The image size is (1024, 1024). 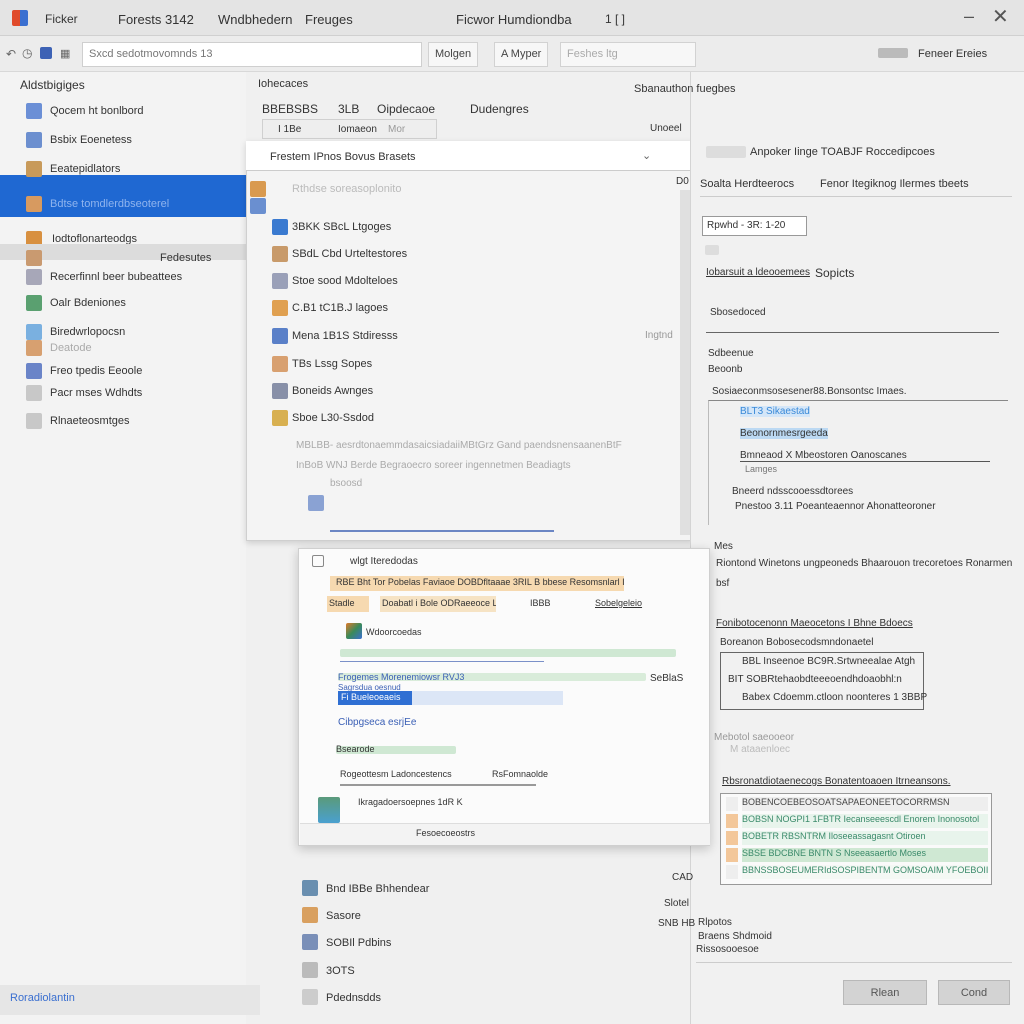 What do you see at coordinates (358, 943) in the screenshot?
I see `lower-list-item: SOBIl Pdbins` at bounding box center [358, 943].